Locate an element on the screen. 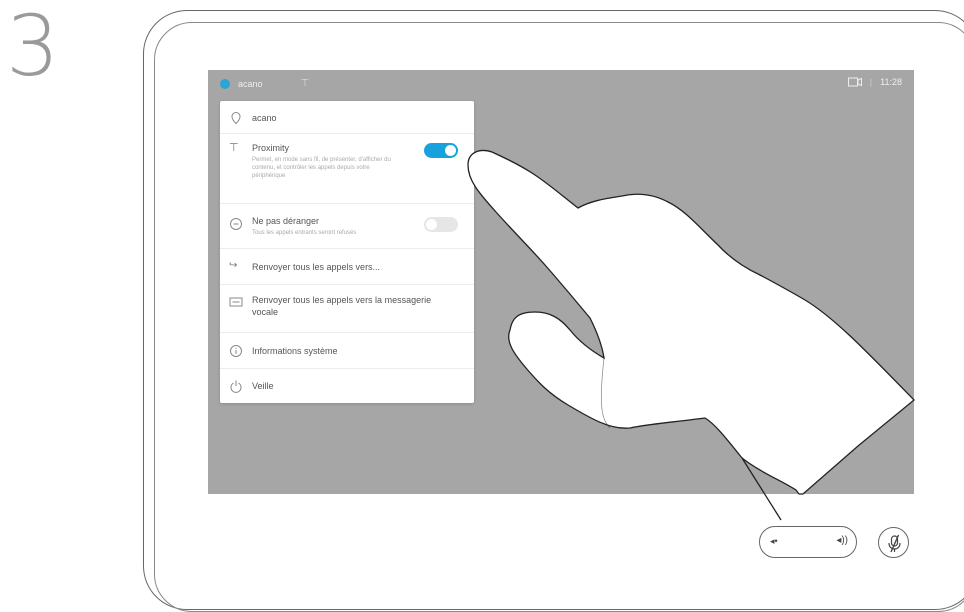 Image resolution: width=964 pixels, height=612 pixels. volume-up-icon: ◂)) is located at coordinates (842, 540).